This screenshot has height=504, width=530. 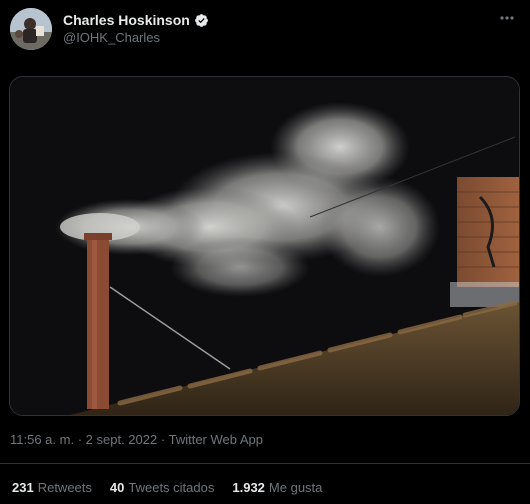 What do you see at coordinates (117, 487) in the screenshot?
I see `quotes-count: 40` at bounding box center [117, 487].